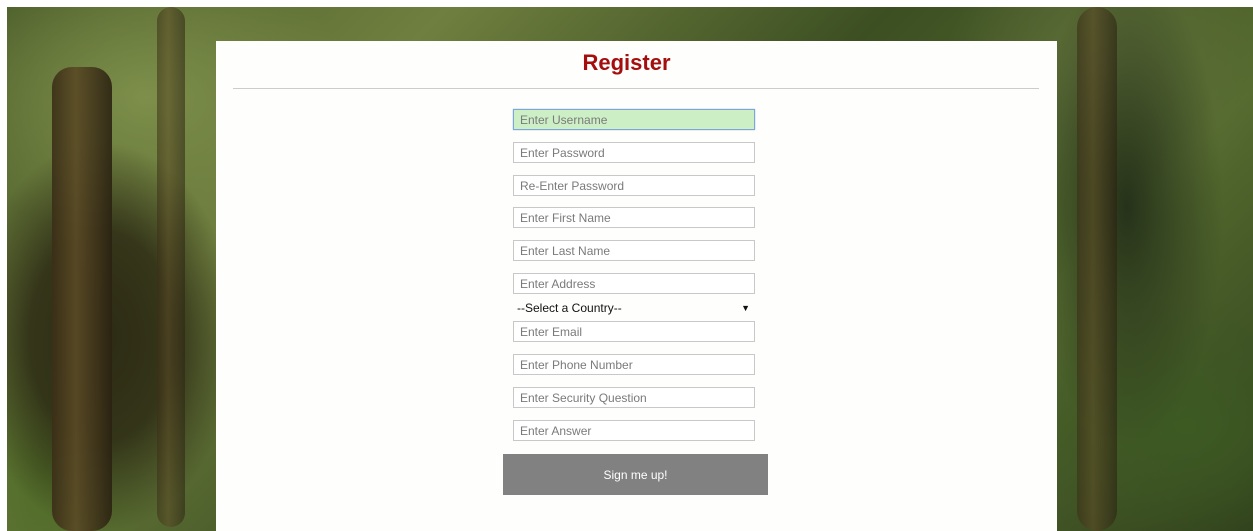  Describe the element at coordinates (636, 88) in the screenshot. I see `title-divider` at that location.